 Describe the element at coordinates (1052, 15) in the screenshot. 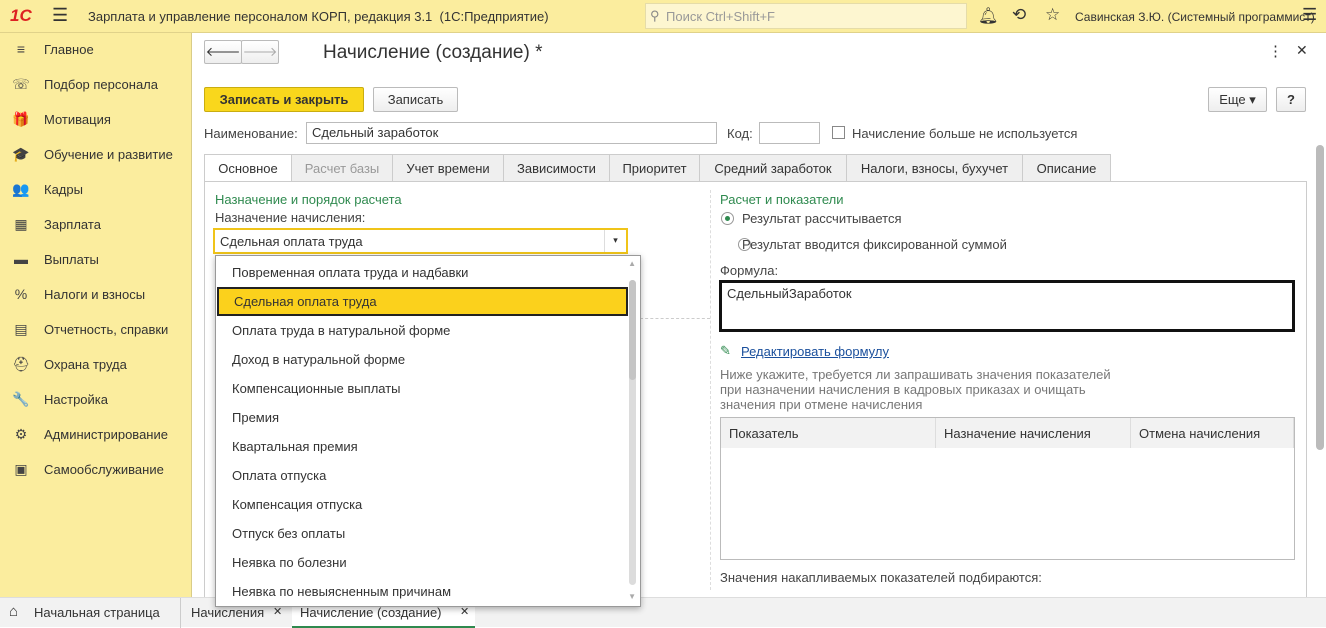

I see `star-icon: ☆` at that location.